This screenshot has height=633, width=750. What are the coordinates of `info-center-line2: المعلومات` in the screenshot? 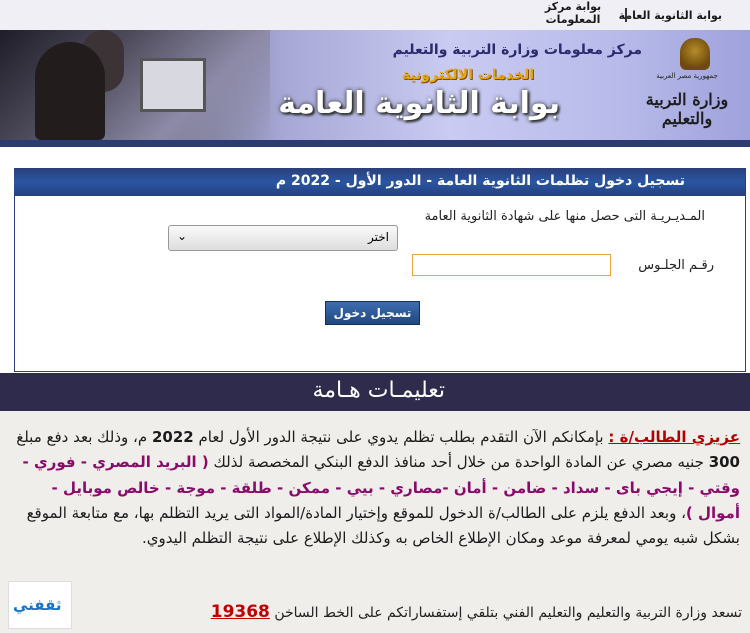 It's located at (573, 19).